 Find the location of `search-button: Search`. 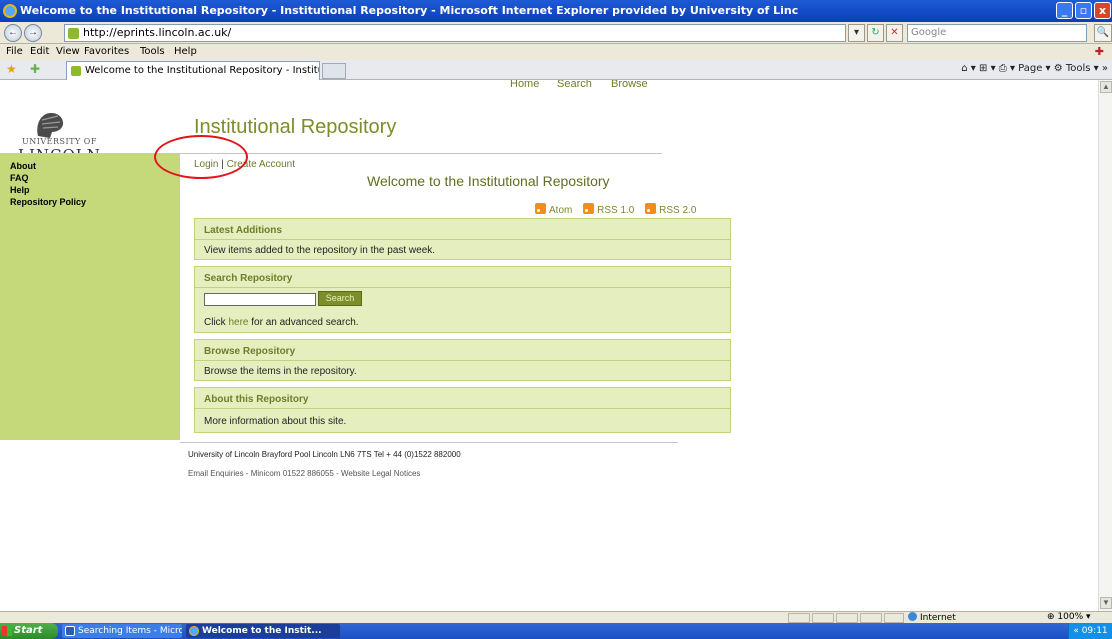

search-button: Search is located at coordinates (340, 298).